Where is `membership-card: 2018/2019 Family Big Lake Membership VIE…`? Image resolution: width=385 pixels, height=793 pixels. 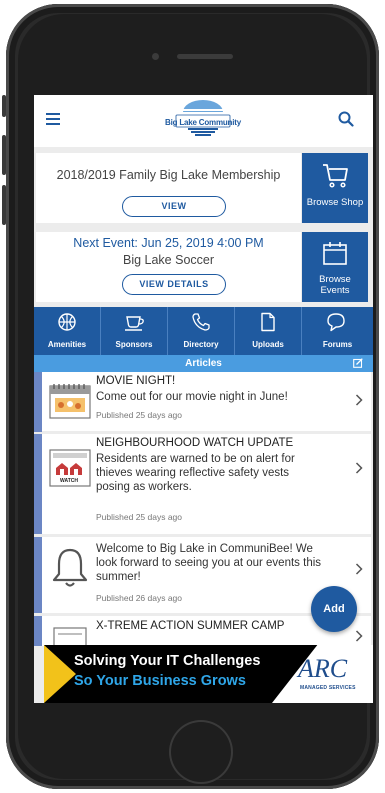
membership-card: 2018/2019 Family Big Lake Membership VIE… is located at coordinates (168, 188).